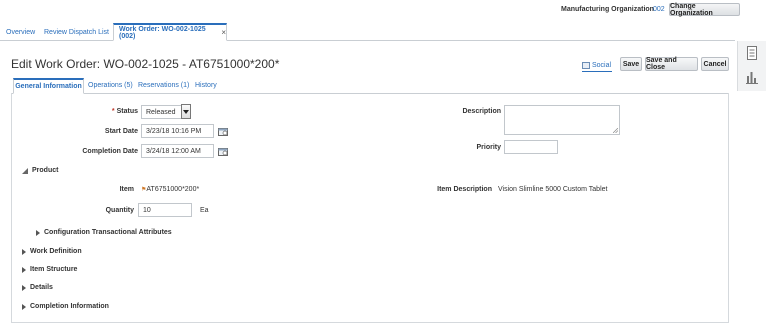  I want to click on save-button: Save, so click(631, 64).